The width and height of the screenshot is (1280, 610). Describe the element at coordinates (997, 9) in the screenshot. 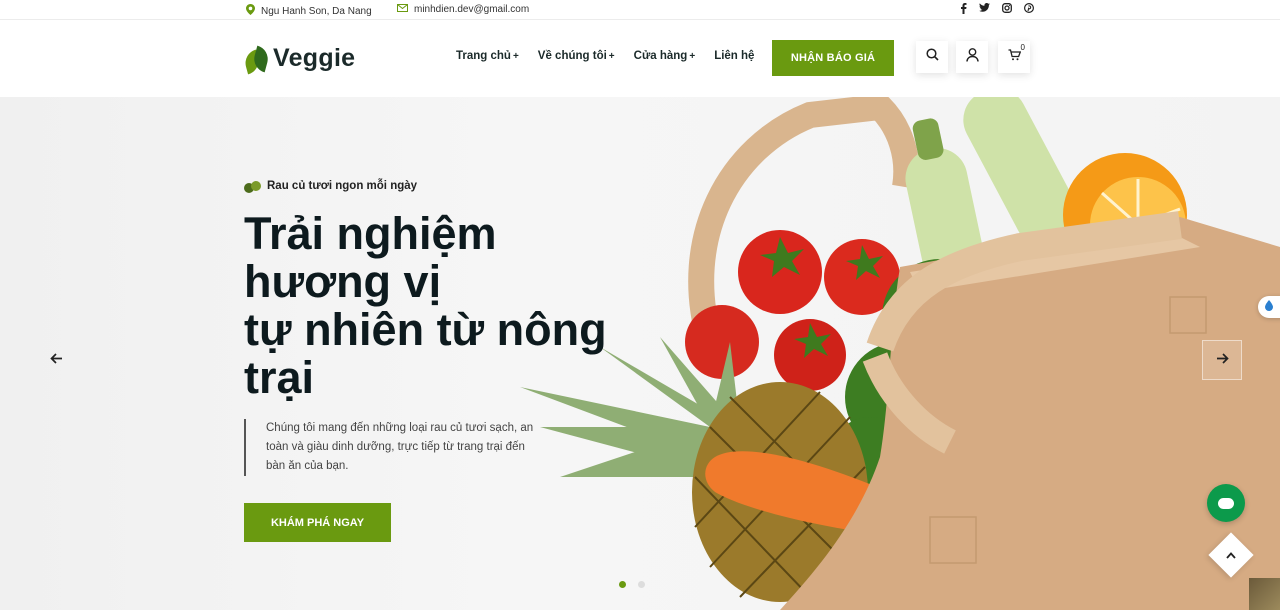

I see `social-links` at that location.